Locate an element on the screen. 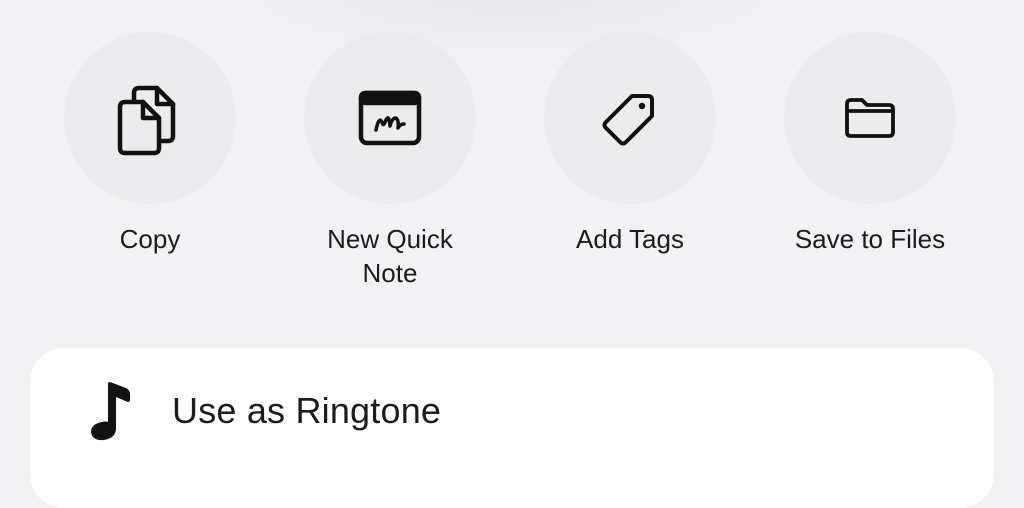 The image size is (1024, 508). copy-icon is located at coordinates (146, 120).